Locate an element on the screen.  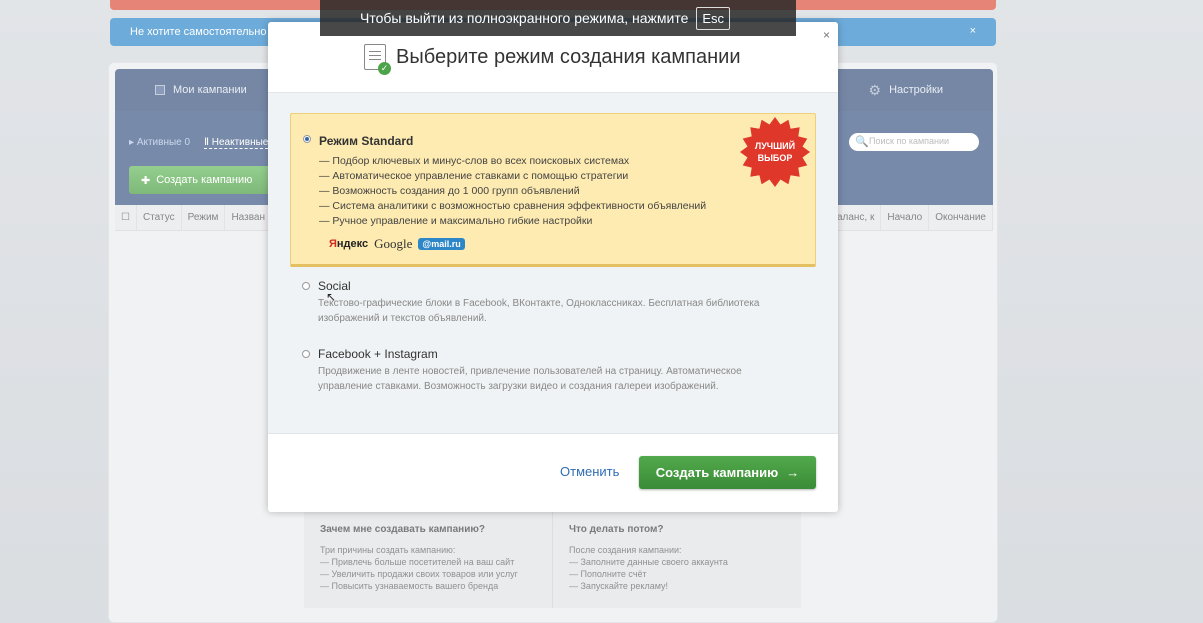
dialog-title-text: Выберите режим создания кампании is located at coordinates (568, 56).